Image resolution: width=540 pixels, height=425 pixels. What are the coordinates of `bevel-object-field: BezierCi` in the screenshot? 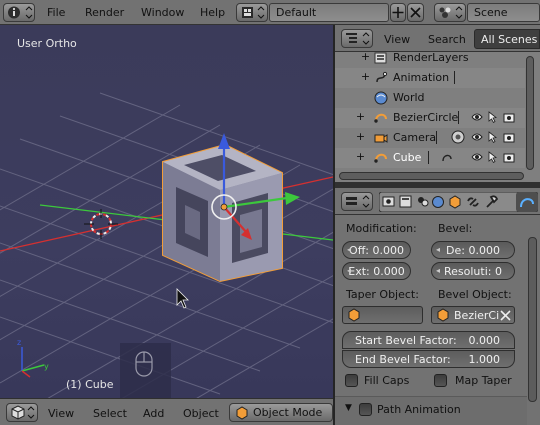 It's located at (473, 315).